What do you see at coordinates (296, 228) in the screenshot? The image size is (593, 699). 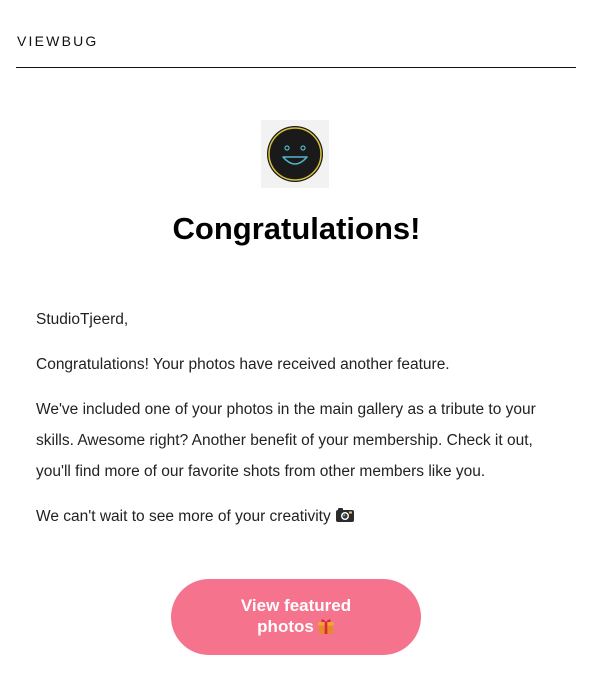 I see `page-title: Congratulations!` at bounding box center [296, 228].